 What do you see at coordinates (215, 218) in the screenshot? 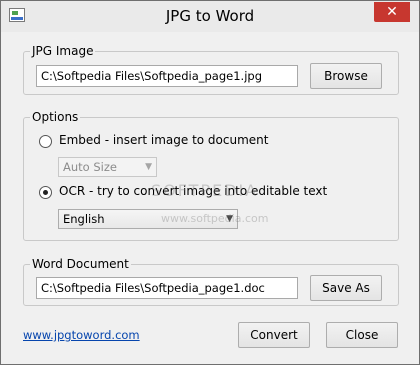
I see `watermark-url: www.softpedia.com` at bounding box center [215, 218].